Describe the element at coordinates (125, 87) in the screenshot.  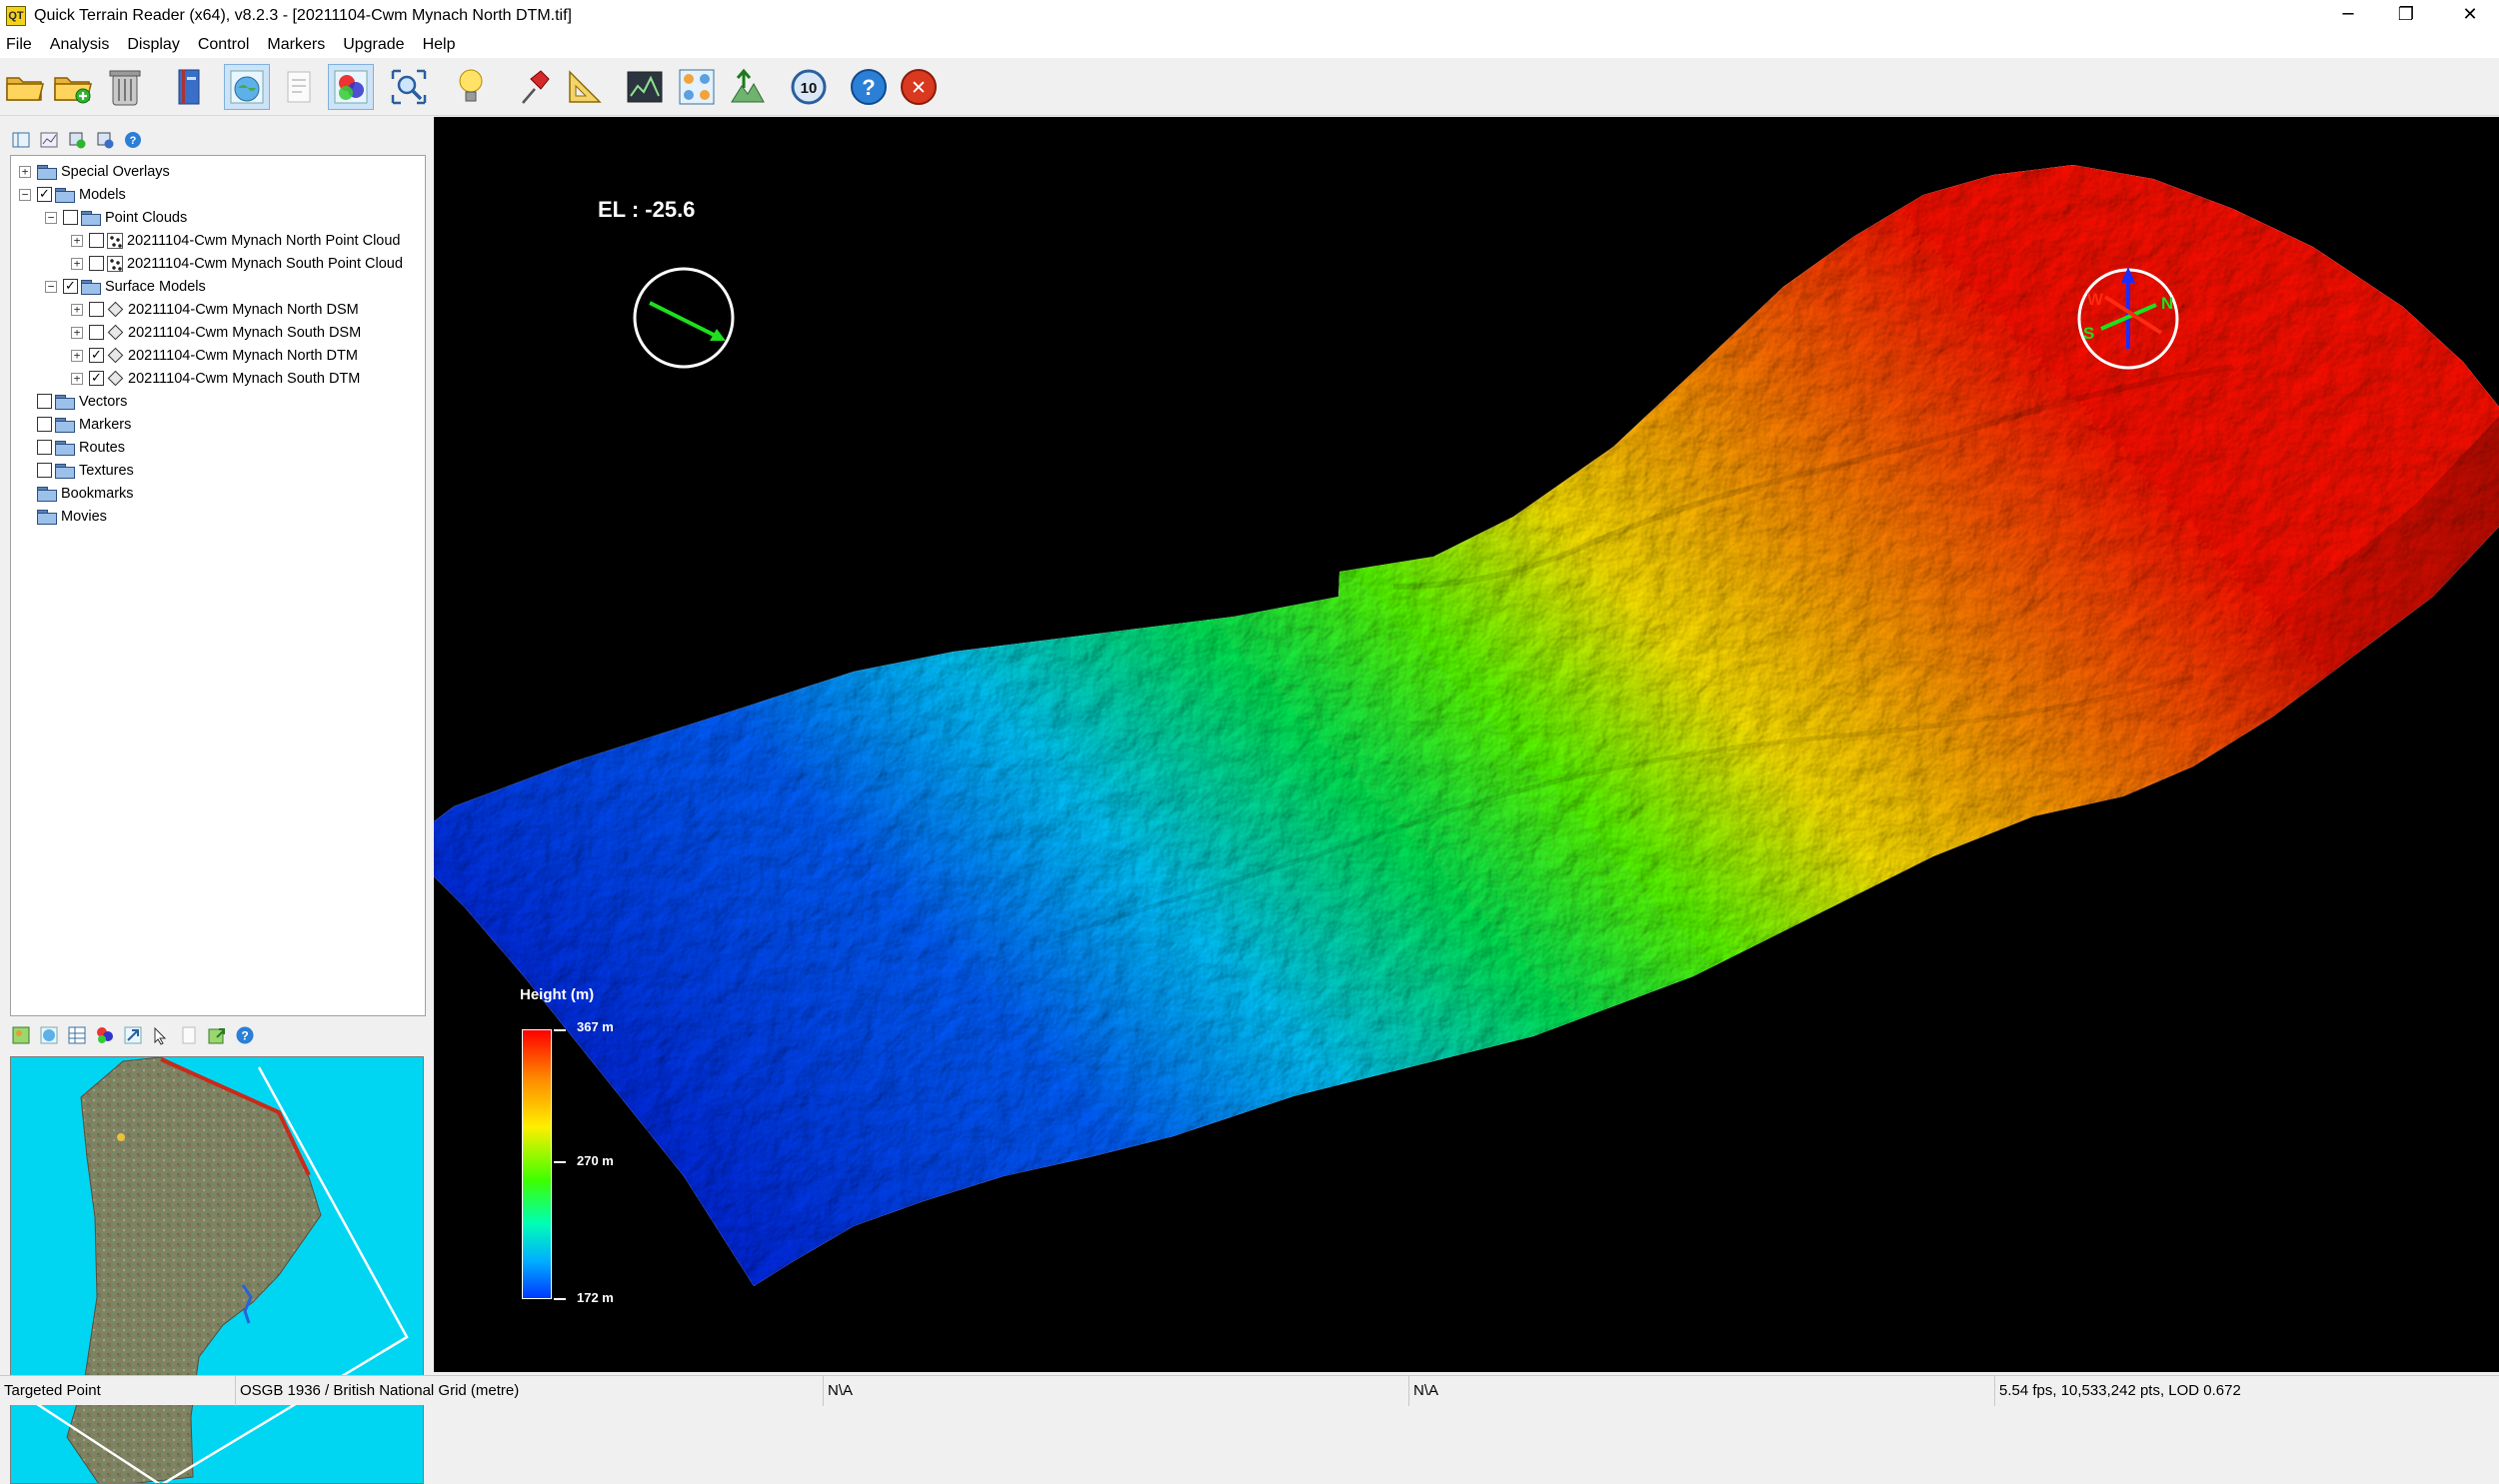
I see `remove-model-button` at that location.